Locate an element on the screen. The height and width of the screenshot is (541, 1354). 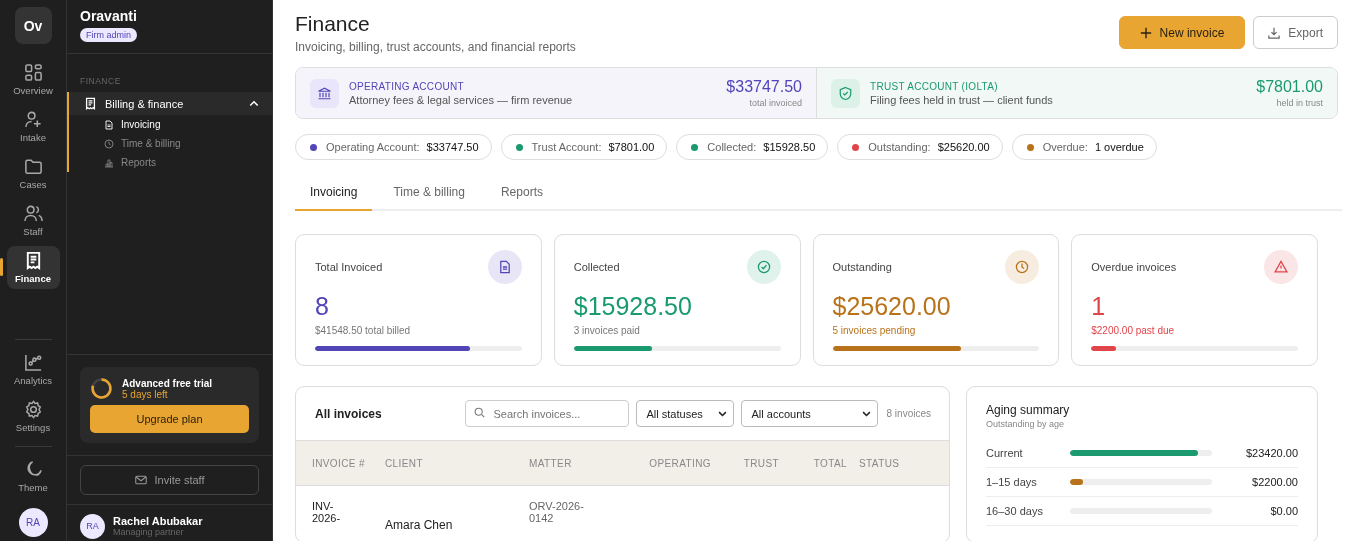
rail-nav-item: Intake is located at coordinates (33, 126).